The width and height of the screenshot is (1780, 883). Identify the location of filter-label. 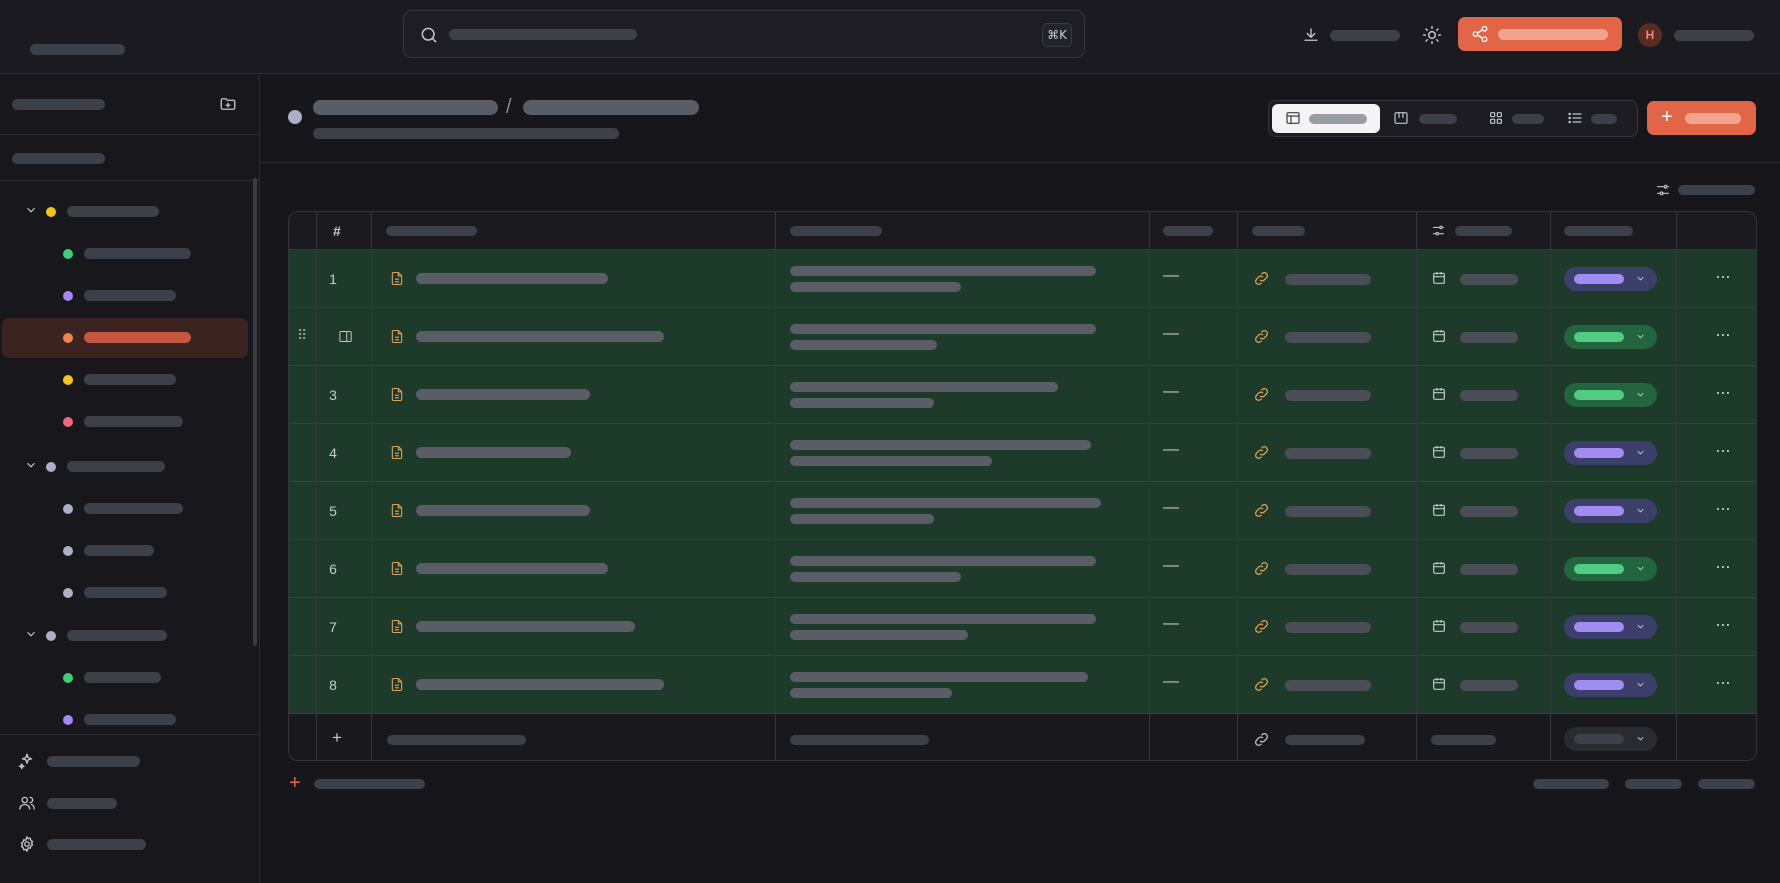
(1716, 190).